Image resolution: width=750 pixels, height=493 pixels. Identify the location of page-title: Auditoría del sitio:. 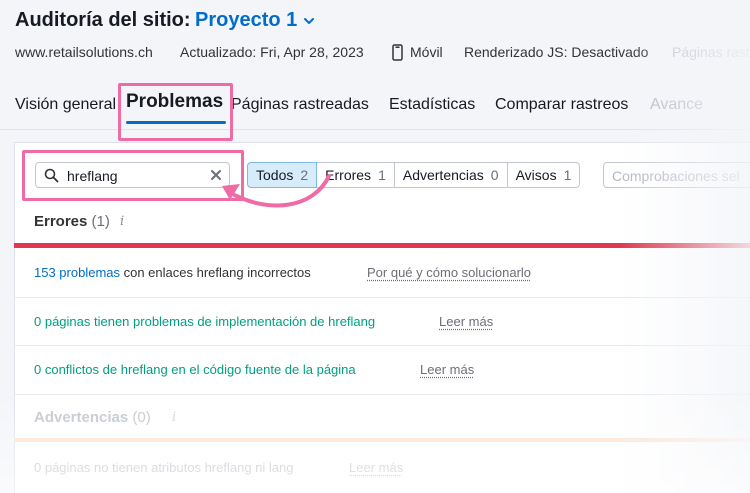
(103, 20).